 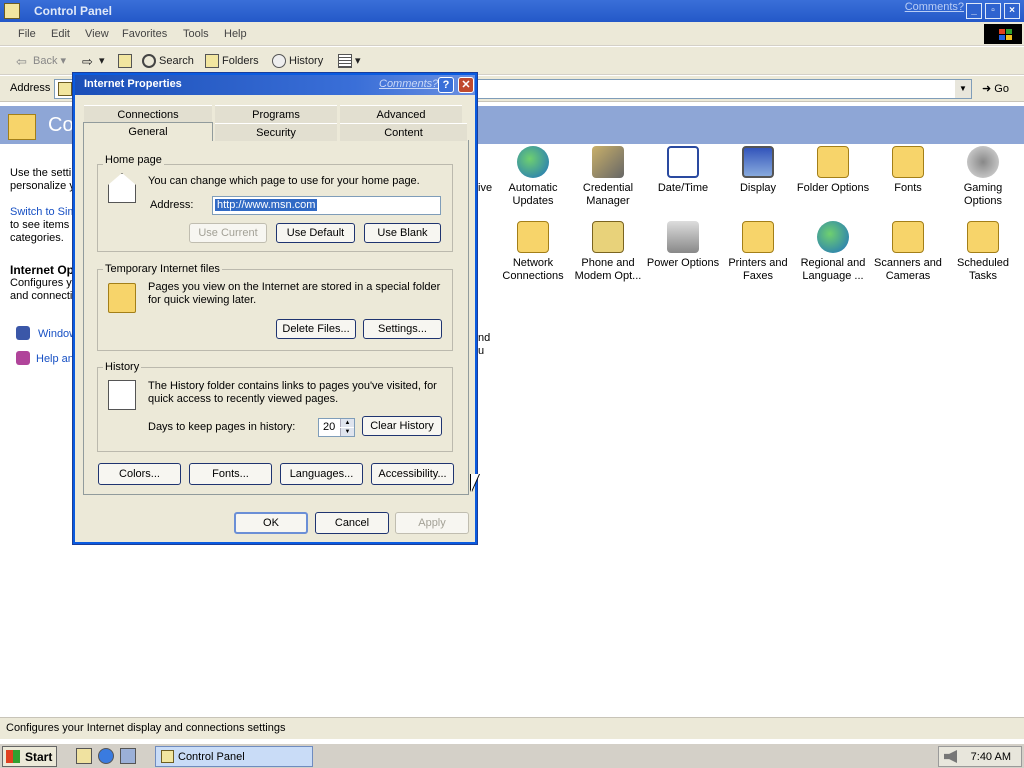 I want to click on menu-tools: Tools, so click(x=196, y=34).